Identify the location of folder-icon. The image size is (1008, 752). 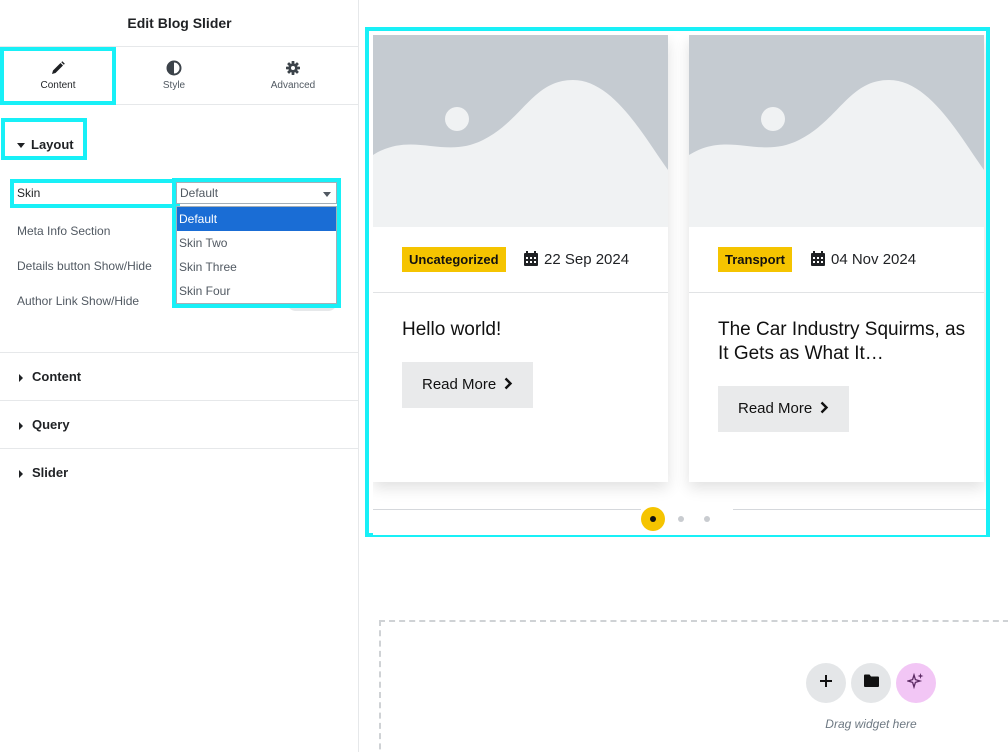
(871, 683).